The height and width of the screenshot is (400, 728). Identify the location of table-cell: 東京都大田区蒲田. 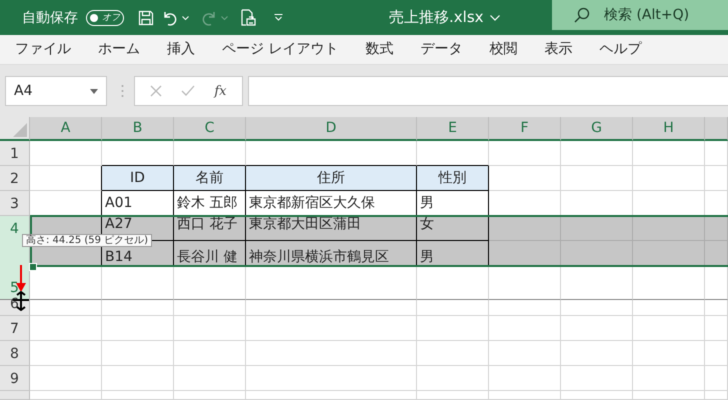
(331, 228).